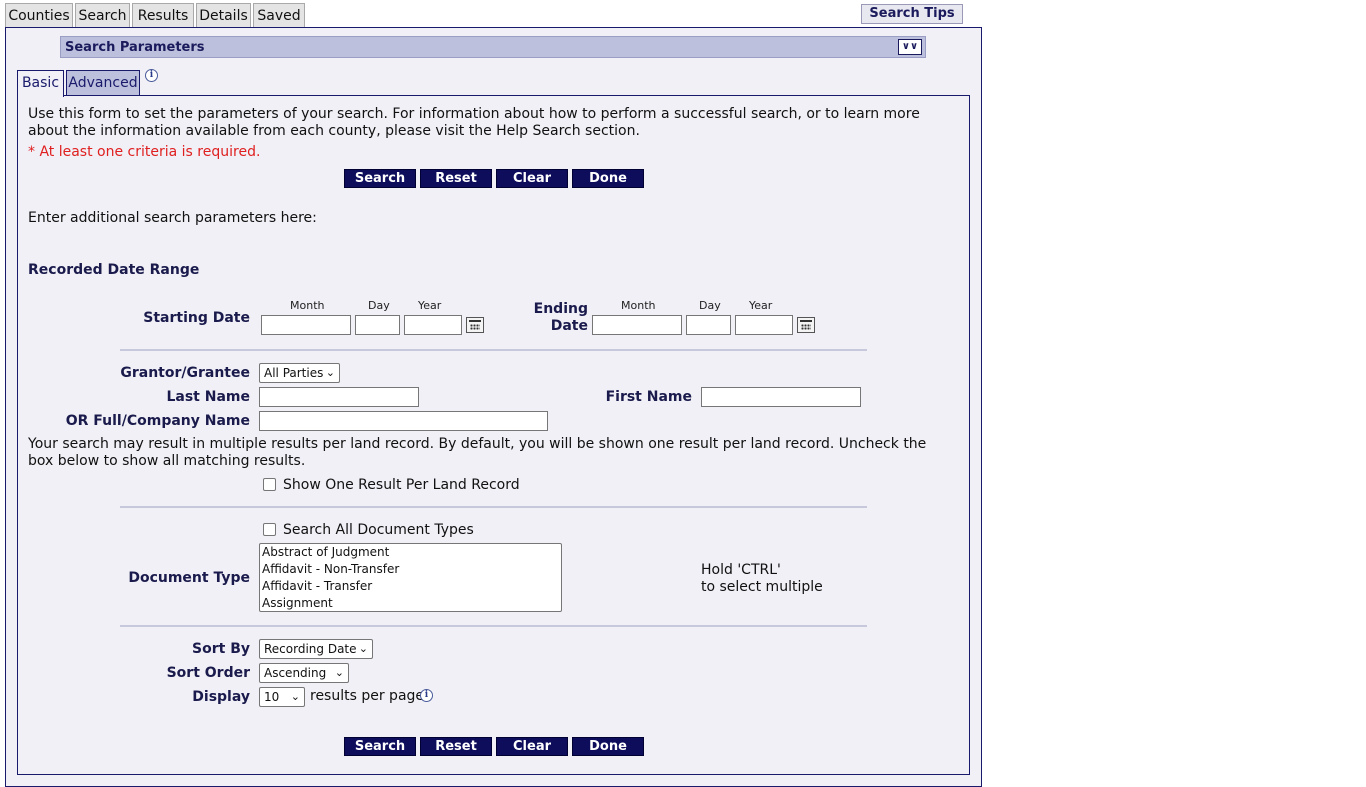 This screenshot has height=787, width=1366. What do you see at coordinates (430, 305) in the screenshot?
I see `start-year-label: Year` at bounding box center [430, 305].